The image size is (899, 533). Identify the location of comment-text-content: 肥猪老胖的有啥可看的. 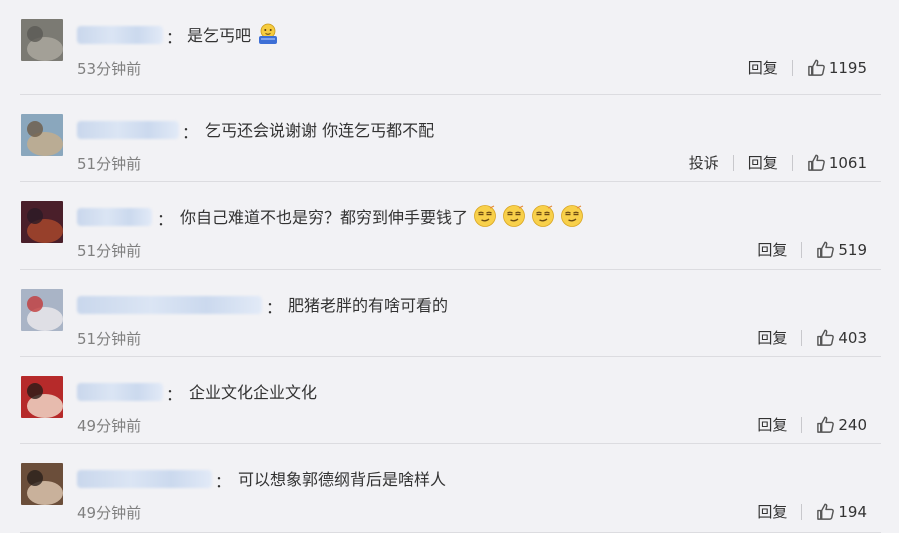
(368, 305).